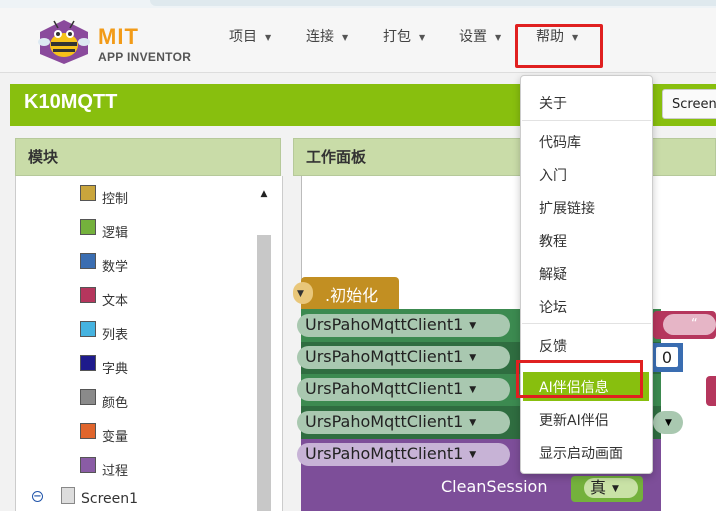 The height and width of the screenshot is (511, 716). Describe the element at coordinates (115, 369) in the screenshot. I see `category-label: 字典` at that location.